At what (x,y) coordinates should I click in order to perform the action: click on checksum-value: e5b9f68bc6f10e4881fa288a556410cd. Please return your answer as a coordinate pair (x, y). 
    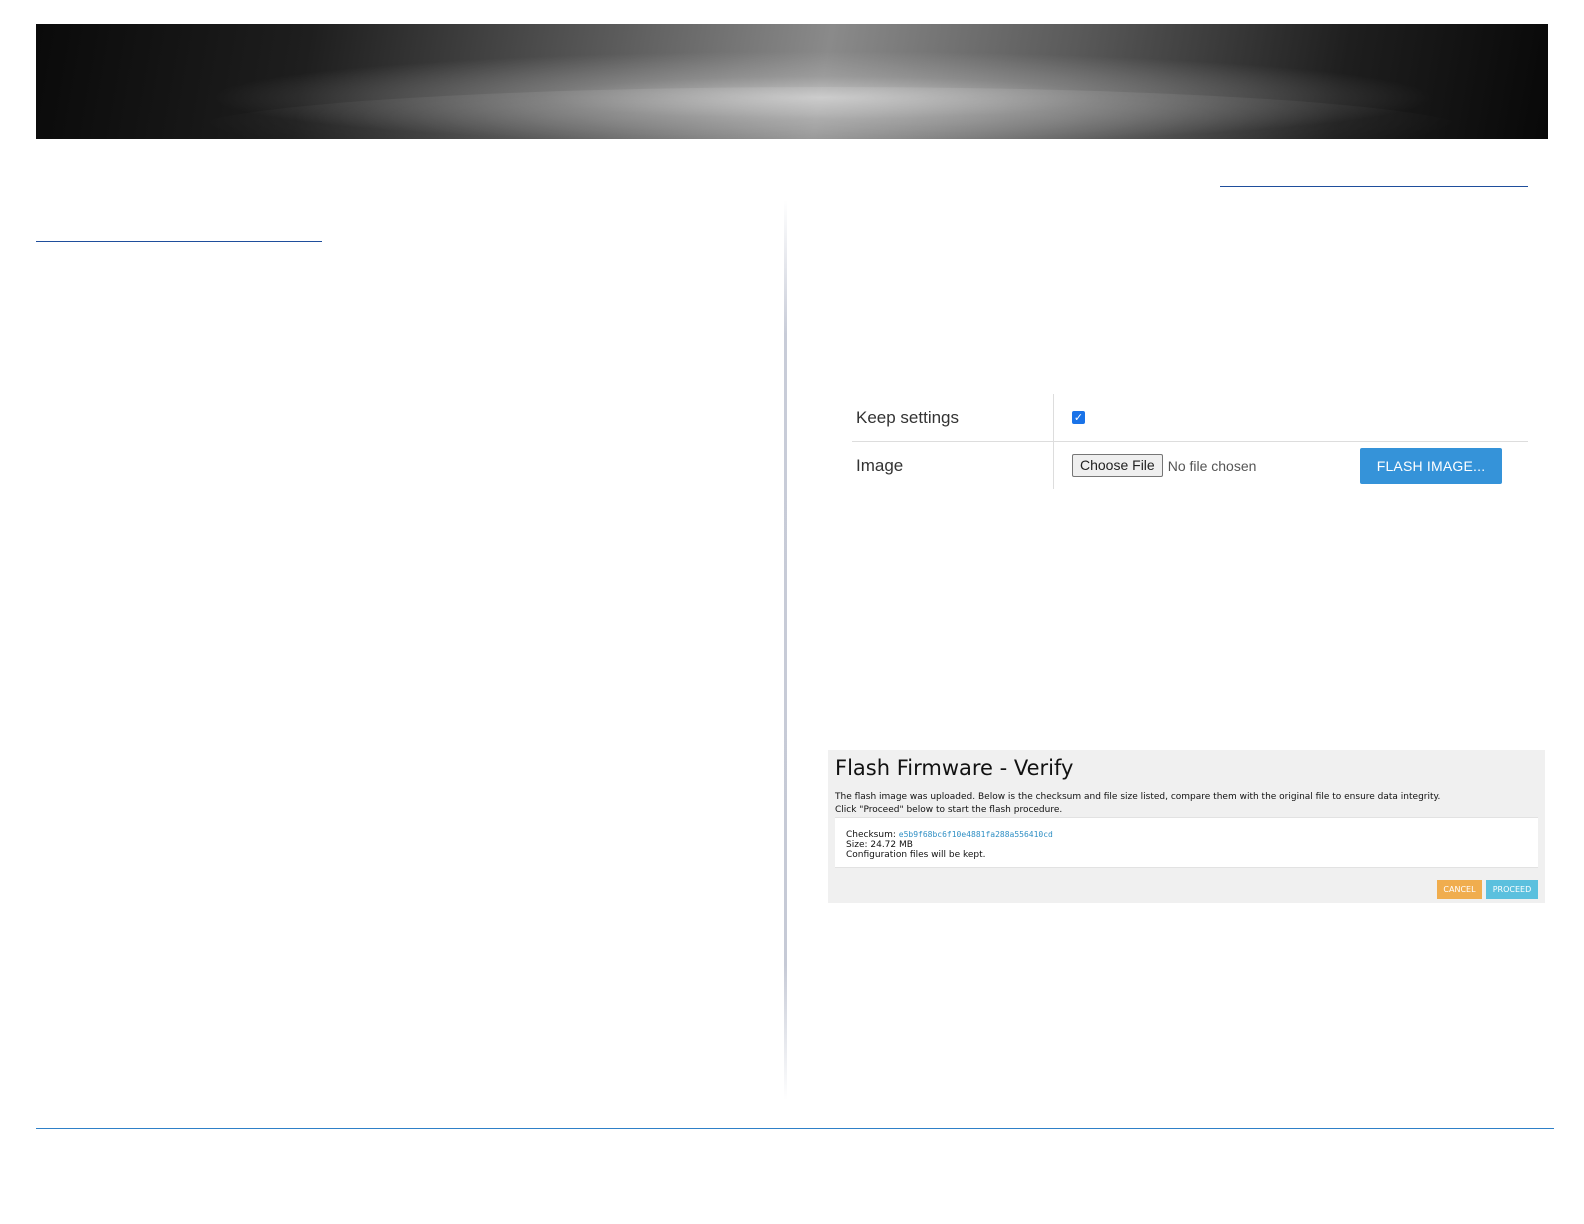
    Looking at the image, I should click on (975, 834).